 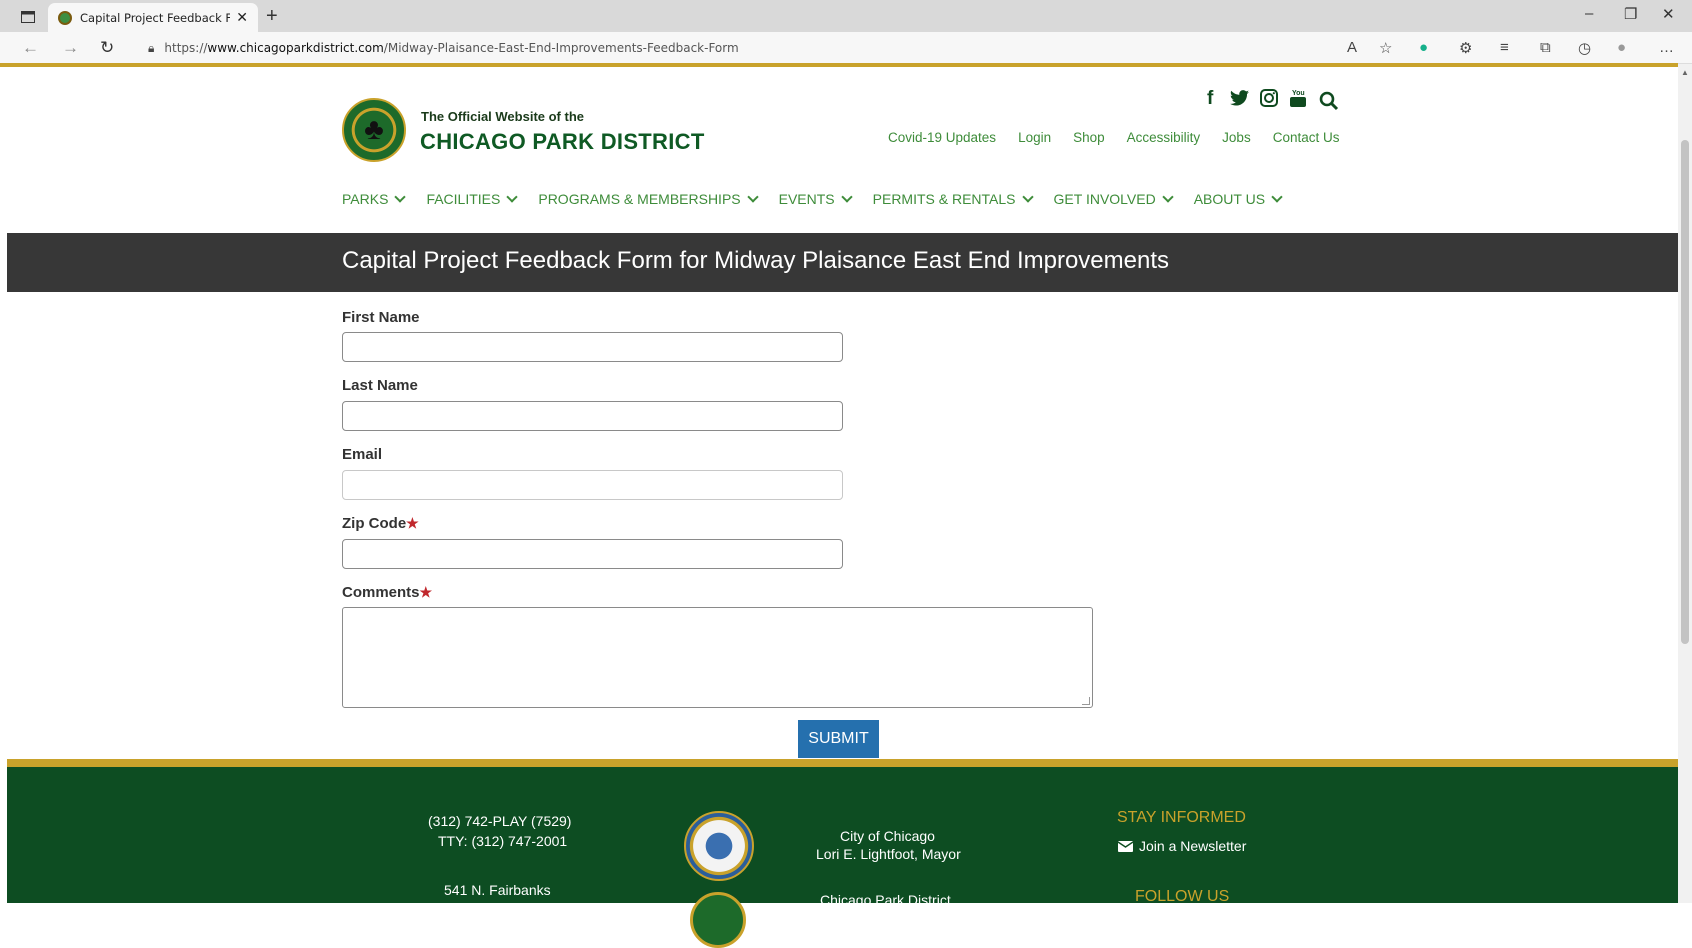 I want to click on comments-label-row: Comments★, so click(x=387, y=592).